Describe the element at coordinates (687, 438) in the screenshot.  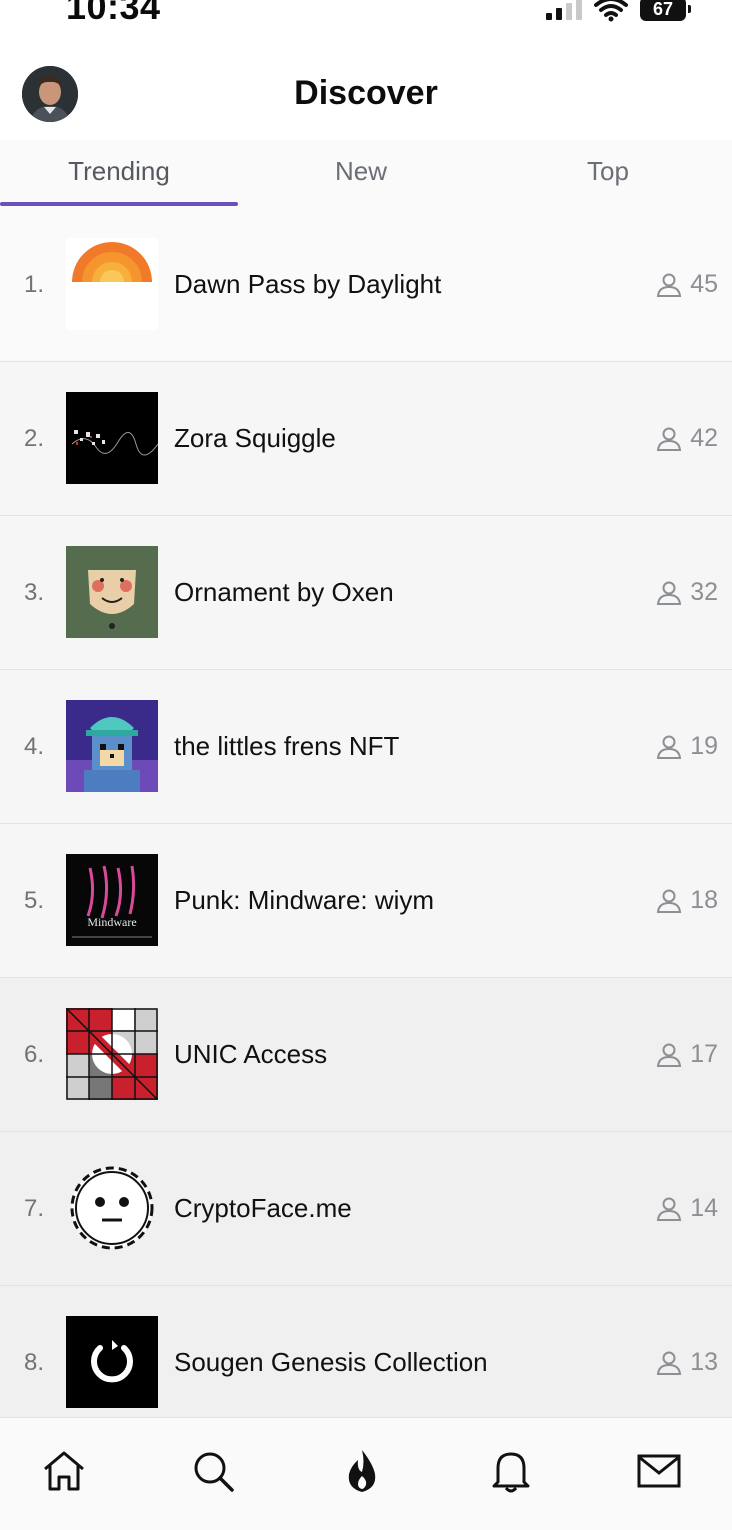
I see `holders-count: 42` at that location.